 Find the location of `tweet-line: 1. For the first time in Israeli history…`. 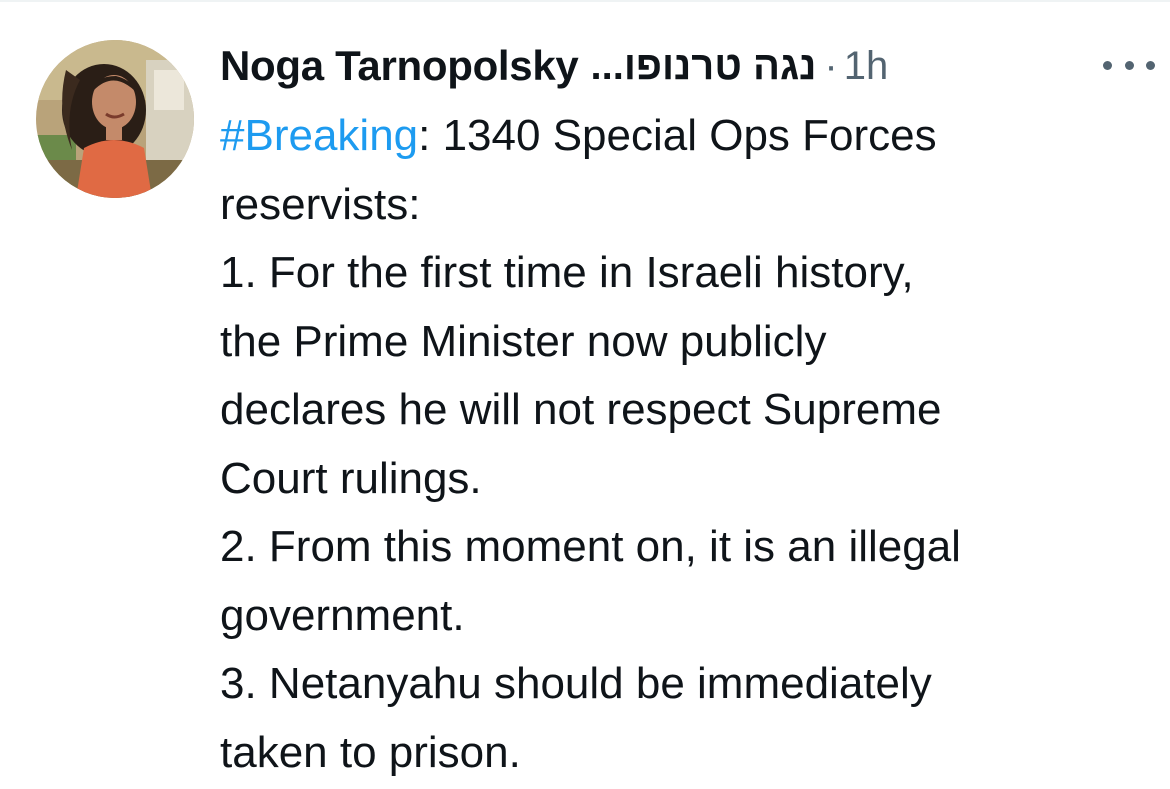

tweet-line: 1. For the first time in Israeli history… is located at coordinates (567, 272).